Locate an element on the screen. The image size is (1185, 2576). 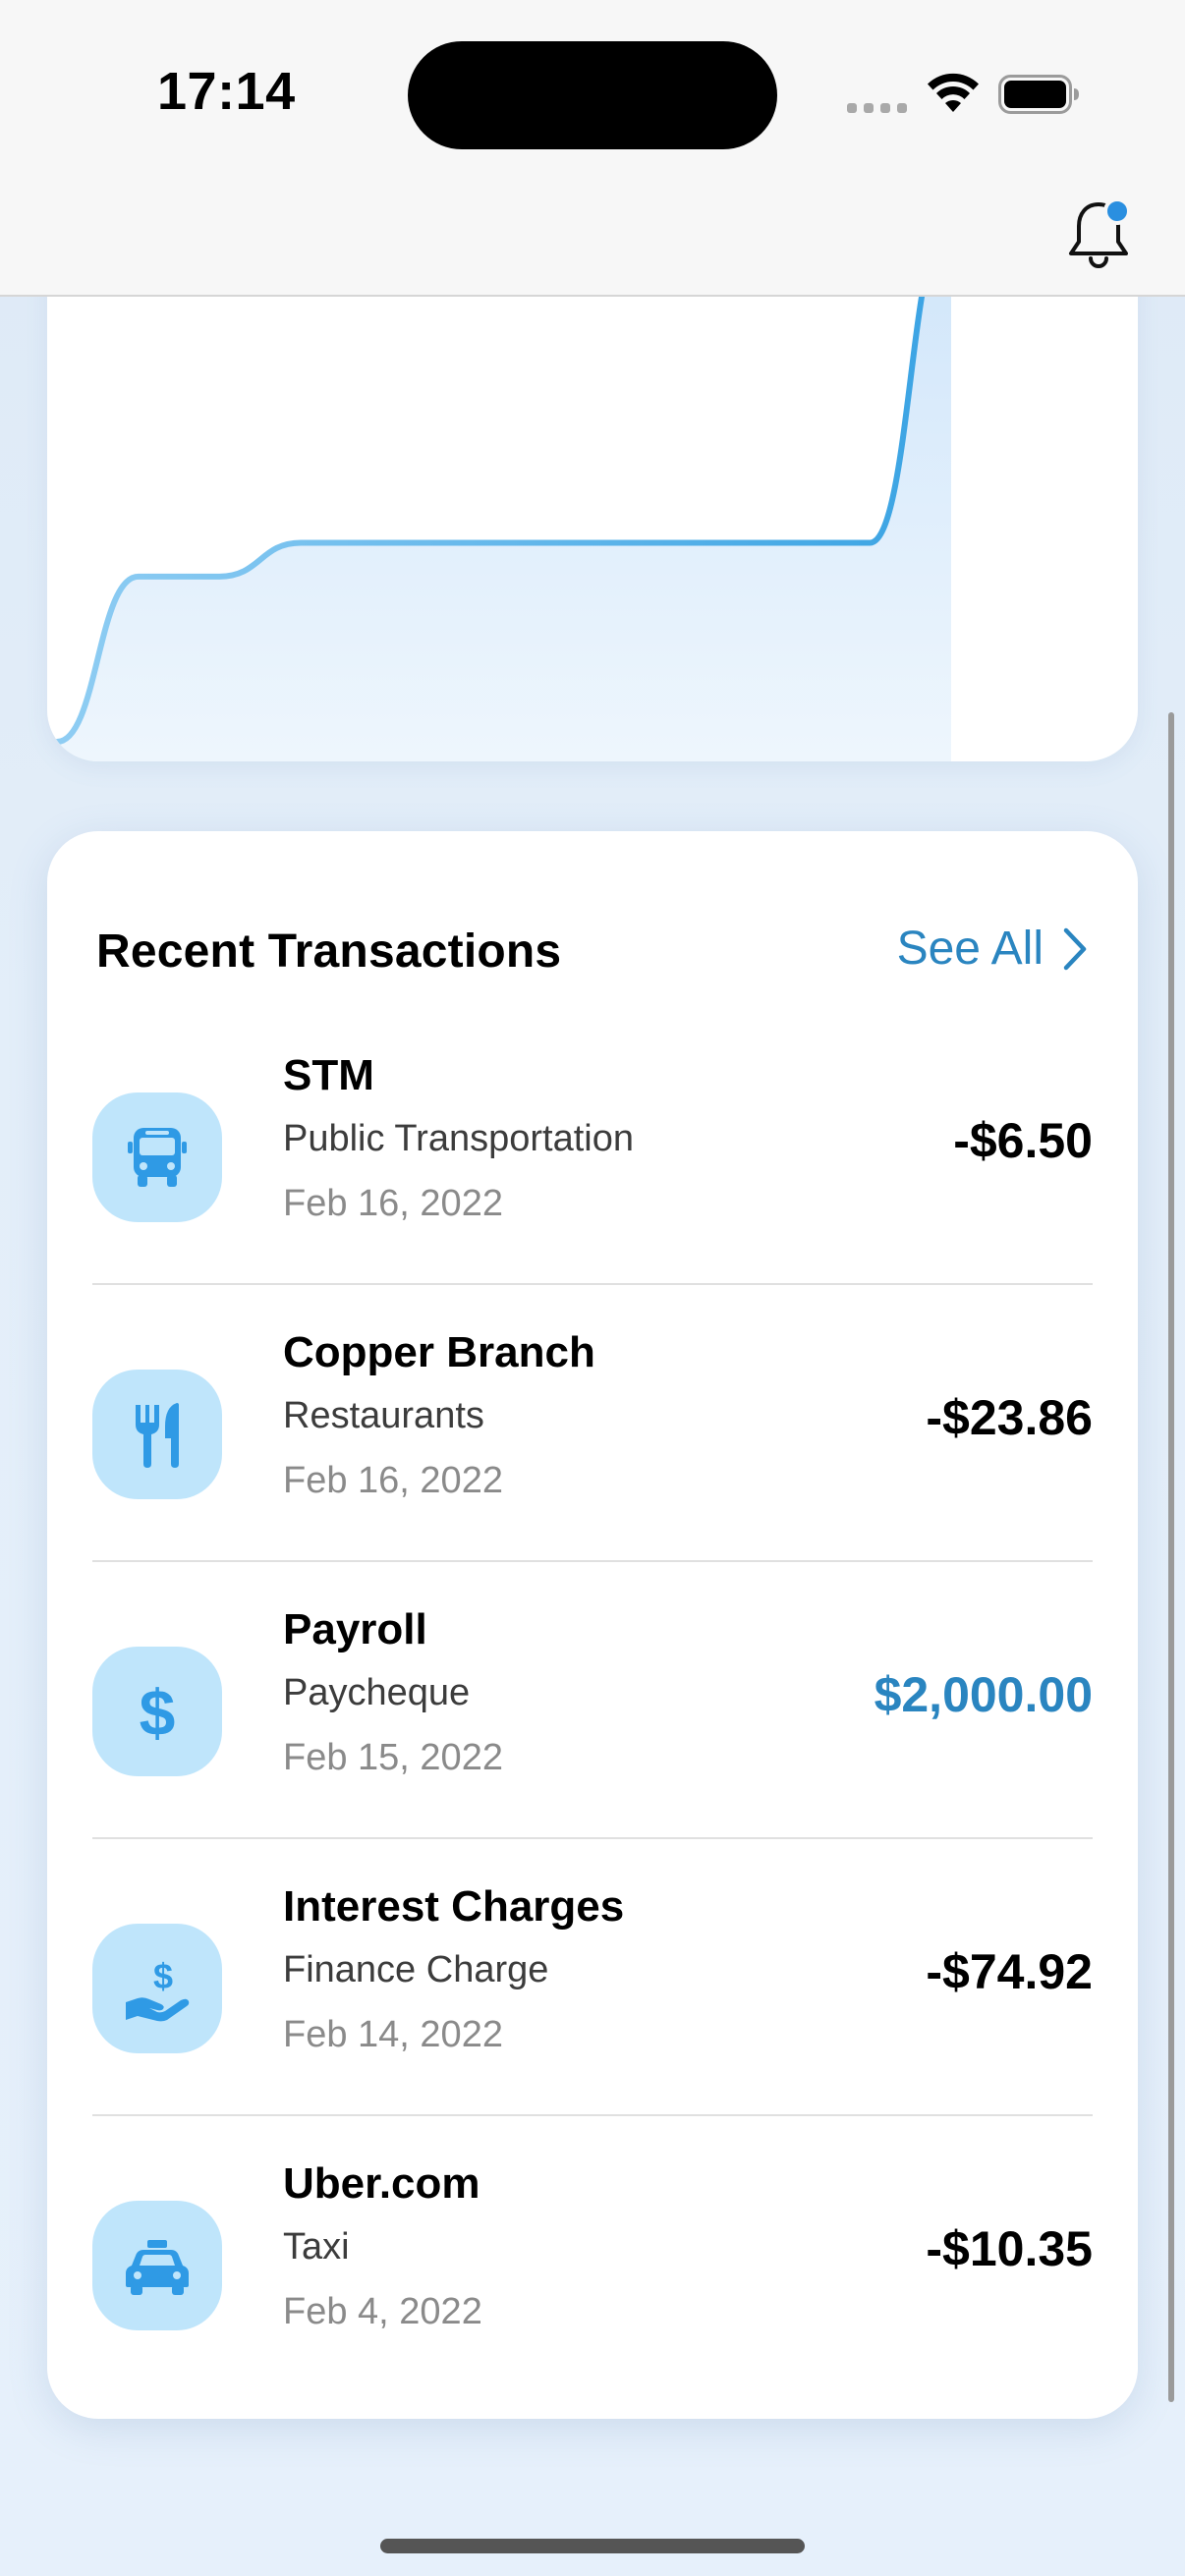
transaction-category: Restaurants is located at coordinates (384, 1415).